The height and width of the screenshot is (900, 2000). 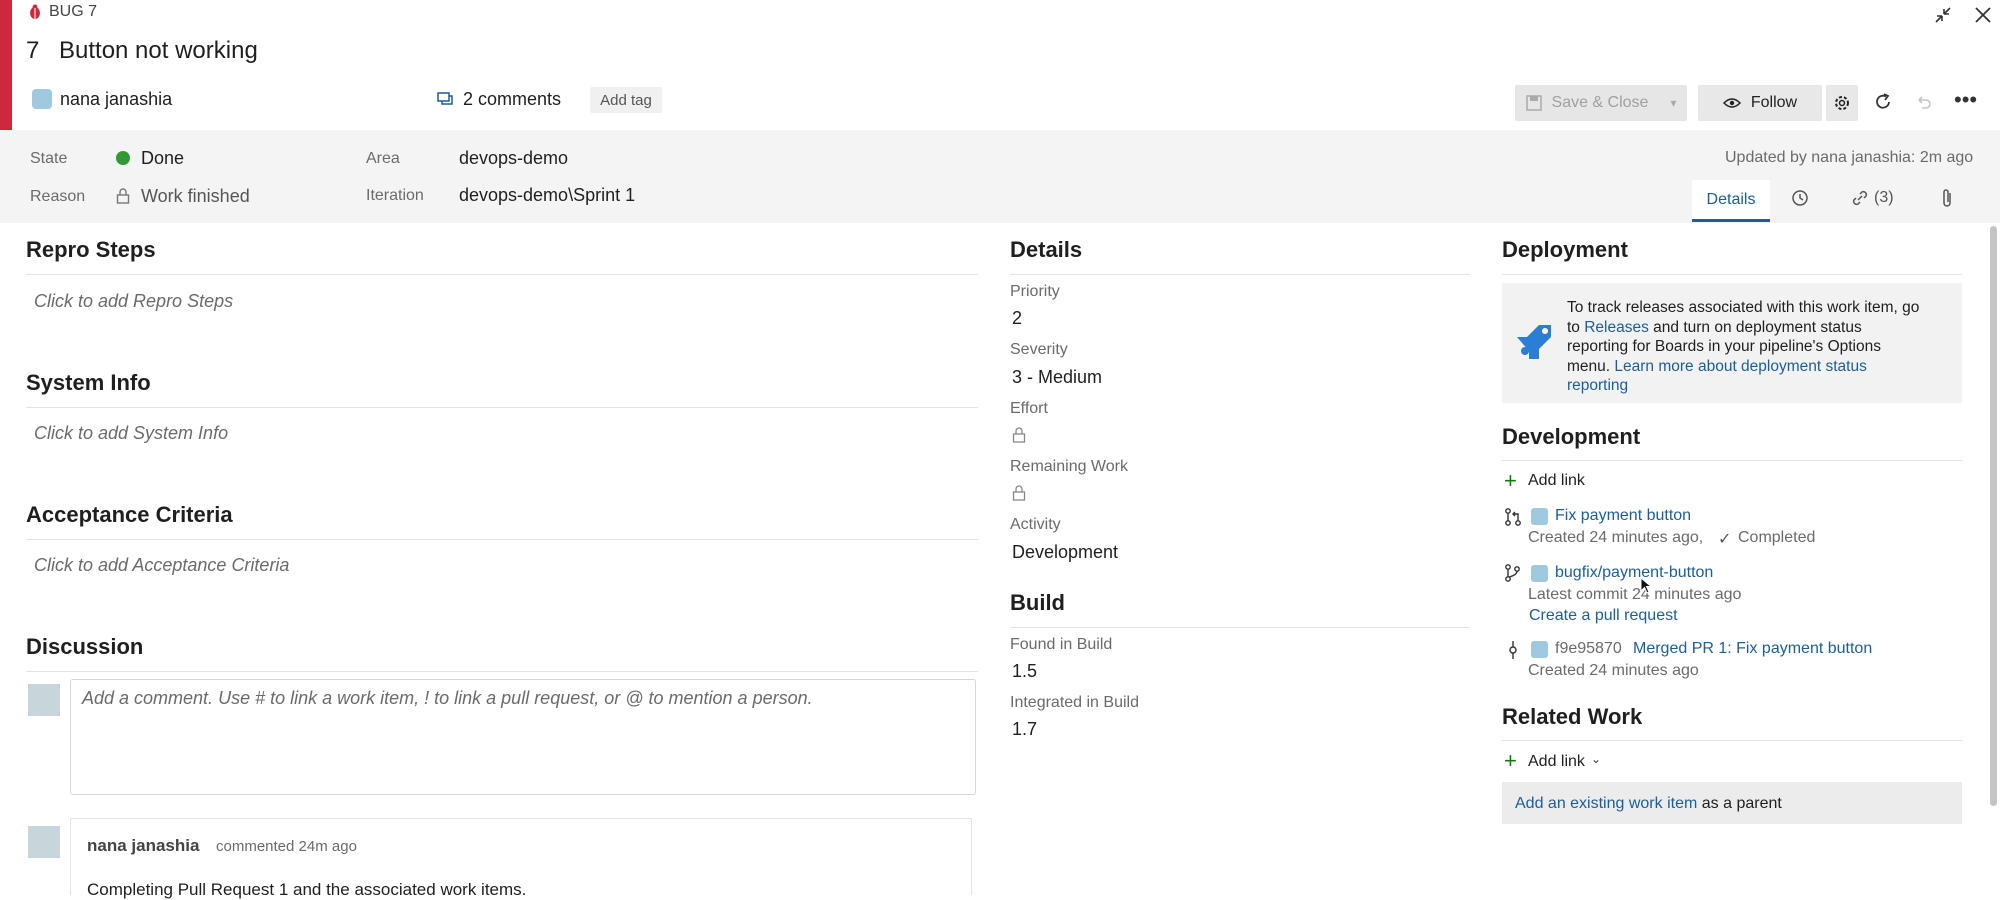 I want to click on dev-item-title: Fix payment button, so click(x=1623, y=516).